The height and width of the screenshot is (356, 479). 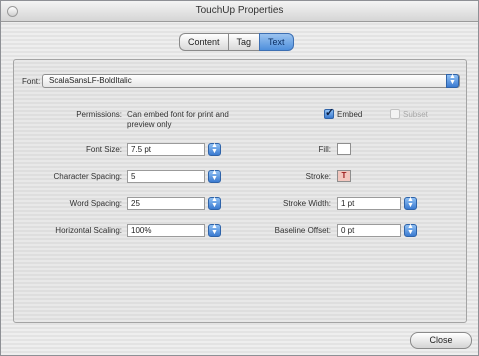 What do you see at coordinates (452, 80) in the screenshot?
I see `font-select-arrows-icon: ▲ ▼` at bounding box center [452, 80].